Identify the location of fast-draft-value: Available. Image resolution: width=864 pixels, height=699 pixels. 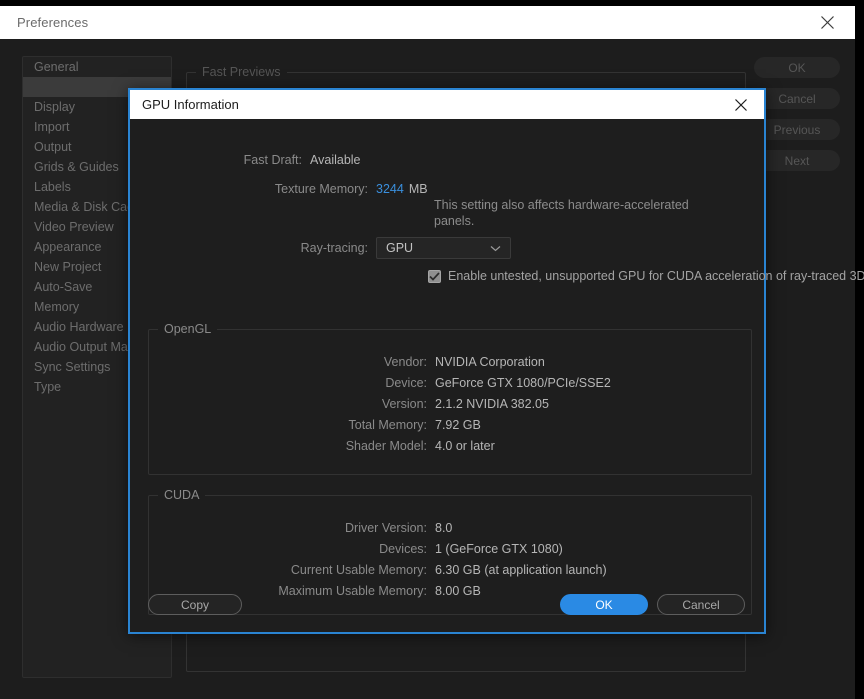
(335, 160).